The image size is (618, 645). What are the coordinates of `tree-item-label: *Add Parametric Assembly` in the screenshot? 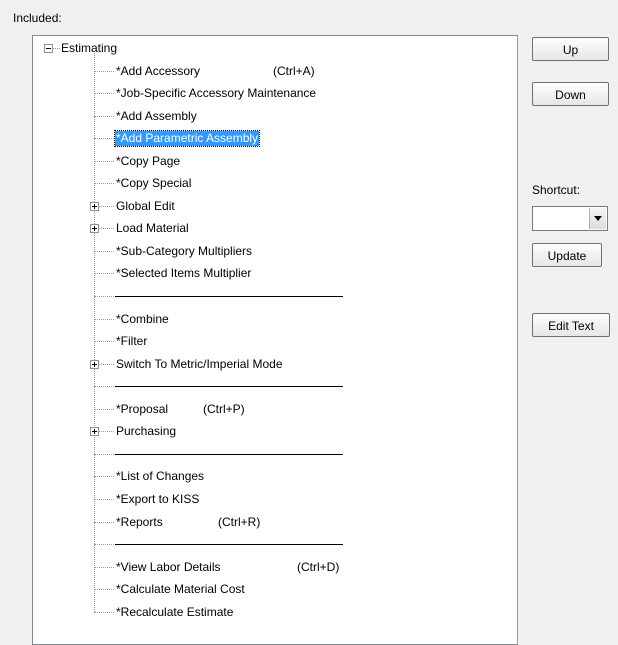 It's located at (187, 138).